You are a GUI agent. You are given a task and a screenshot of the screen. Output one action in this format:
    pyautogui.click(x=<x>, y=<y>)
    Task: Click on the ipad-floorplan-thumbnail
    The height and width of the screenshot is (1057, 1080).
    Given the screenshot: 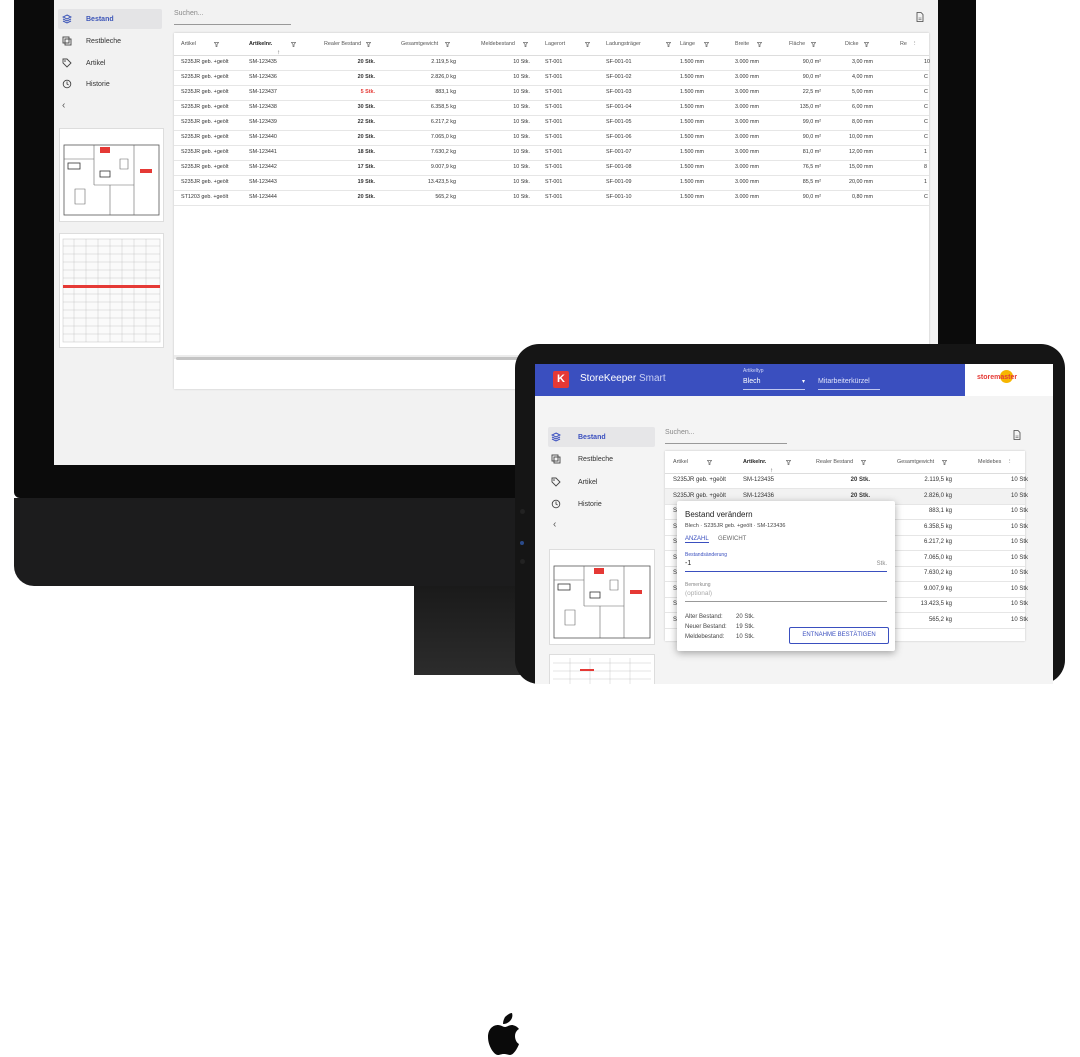 What is the action you would take?
    pyautogui.click(x=602, y=597)
    